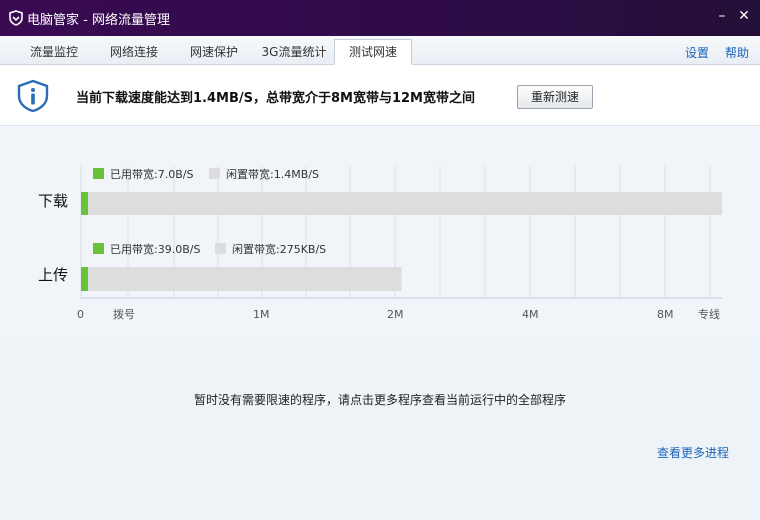  What do you see at coordinates (380, 18) in the screenshot?
I see `title-bar: 电脑管家 - 网络流量管理 – ✕` at bounding box center [380, 18].